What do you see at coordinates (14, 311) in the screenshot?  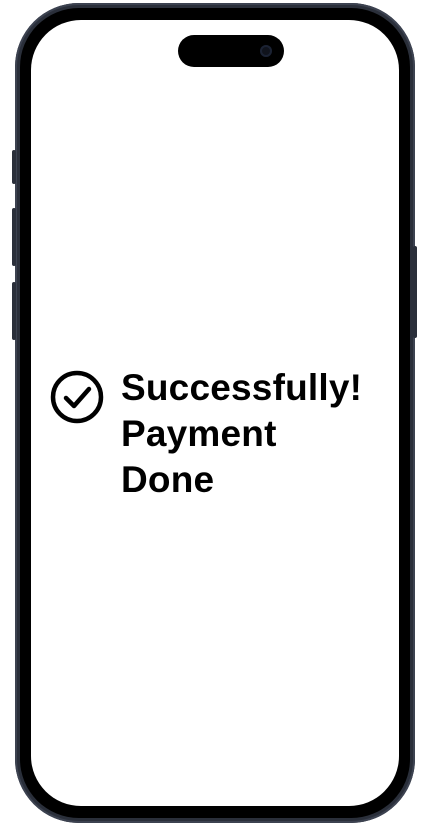 I see `volume-down-button` at bounding box center [14, 311].